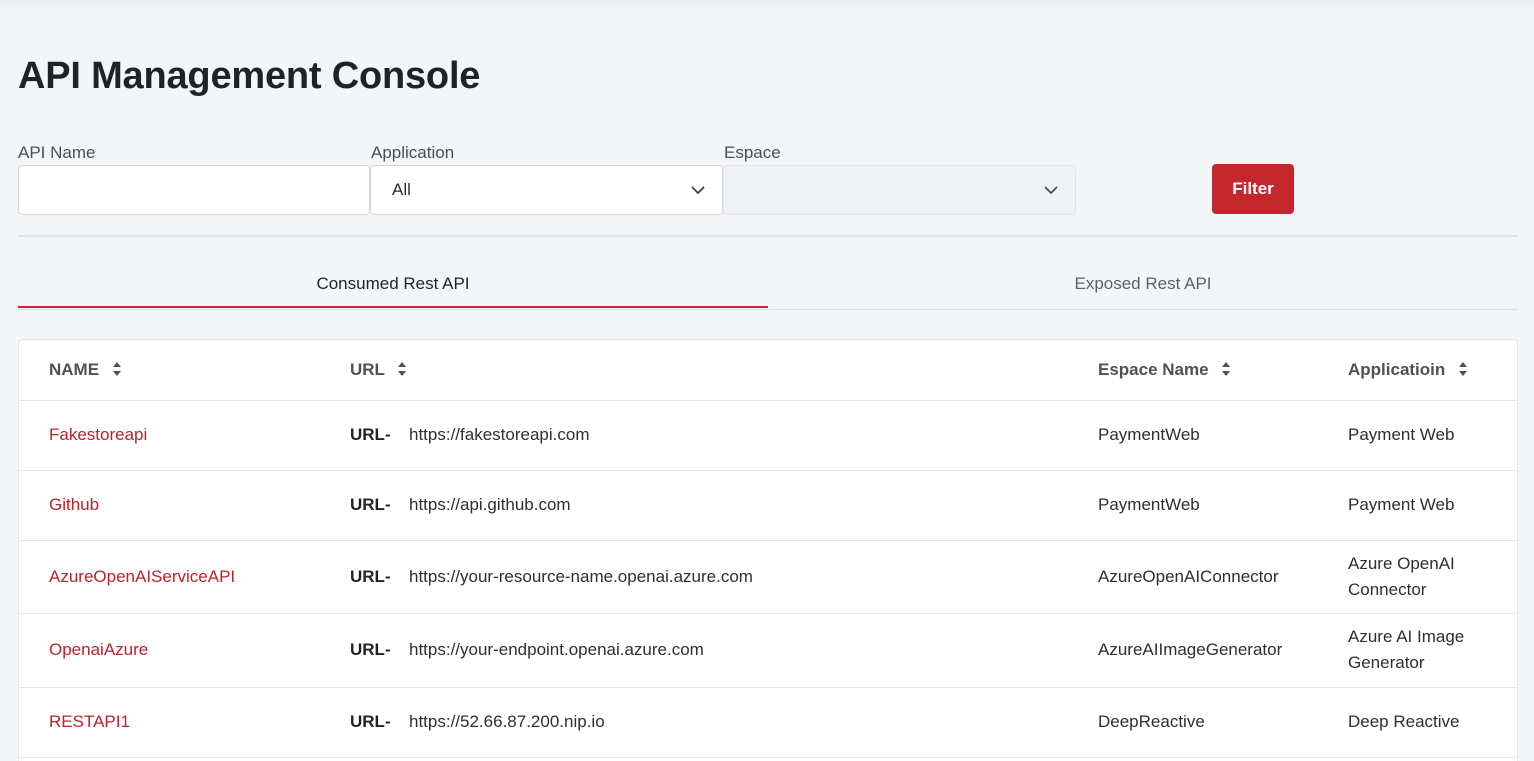  I want to click on tab-exposed-rest-api: Exposed Rest API, so click(1143, 285).